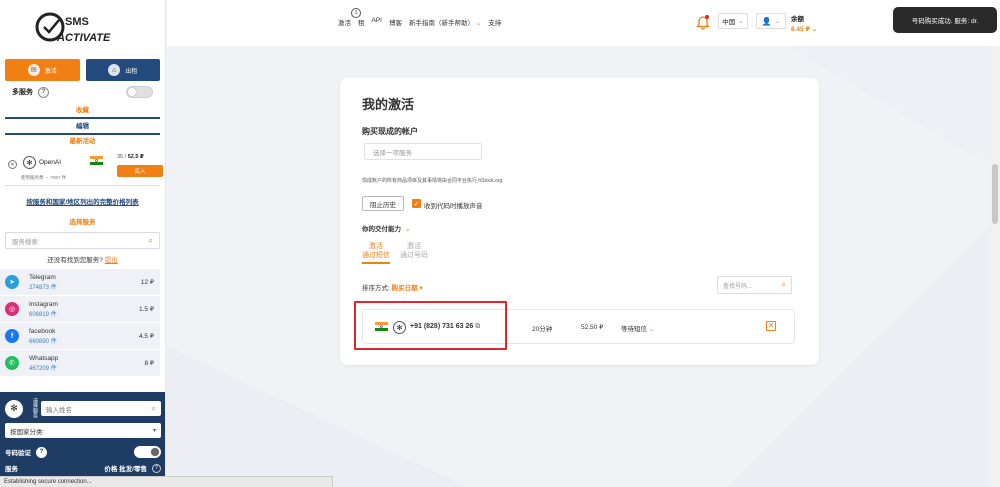 This screenshot has height=487, width=1000. I want to click on rent-label: 出租, so click(131, 71).